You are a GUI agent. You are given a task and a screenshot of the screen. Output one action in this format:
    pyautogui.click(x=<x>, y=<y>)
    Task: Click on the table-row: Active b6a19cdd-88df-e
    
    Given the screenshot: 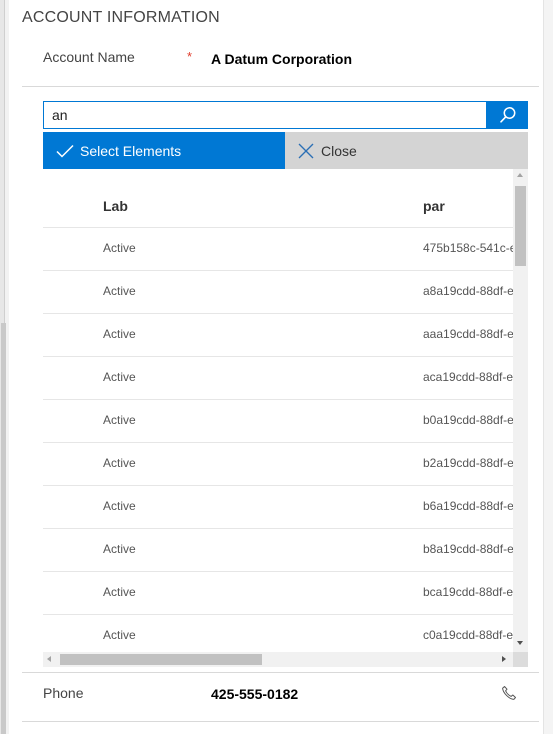 What is the action you would take?
    pyautogui.click(x=278, y=507)
    